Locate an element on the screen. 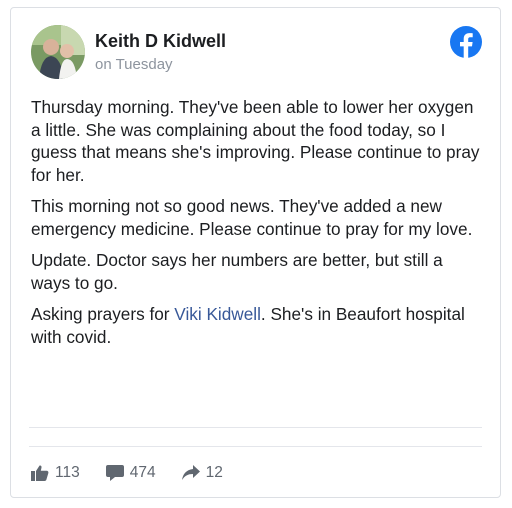 The width and height of the screenshot is (512, 508). avatar-photo is located at coordinates (58, 52).